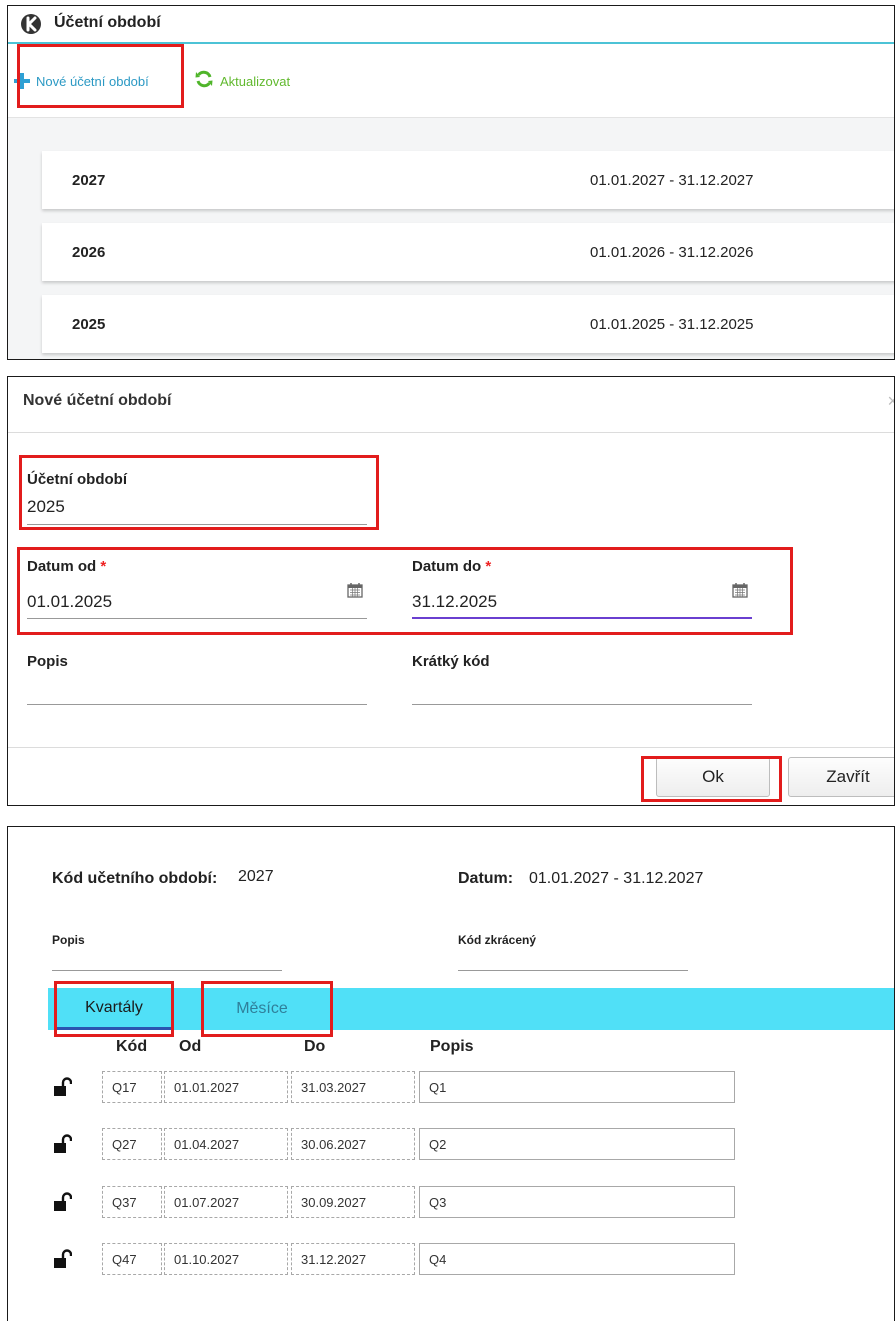 The image size is (895, 1321). Describe the element at coordinates (468, 324) in the screenshot. I see `period-card-2025: 2025 01.01.2025 - 31.12.2025` at that location.